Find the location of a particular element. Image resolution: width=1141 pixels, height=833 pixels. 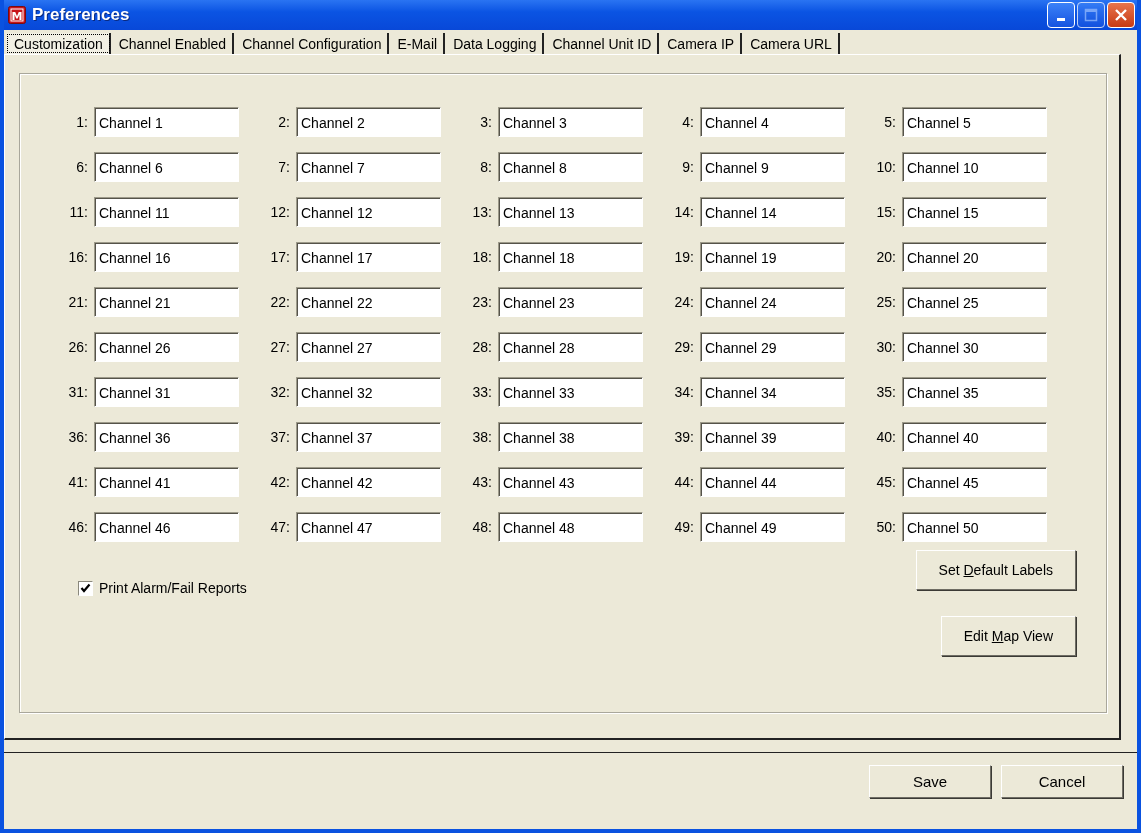

channel-number: 44: is located at coordinates (683, 482).